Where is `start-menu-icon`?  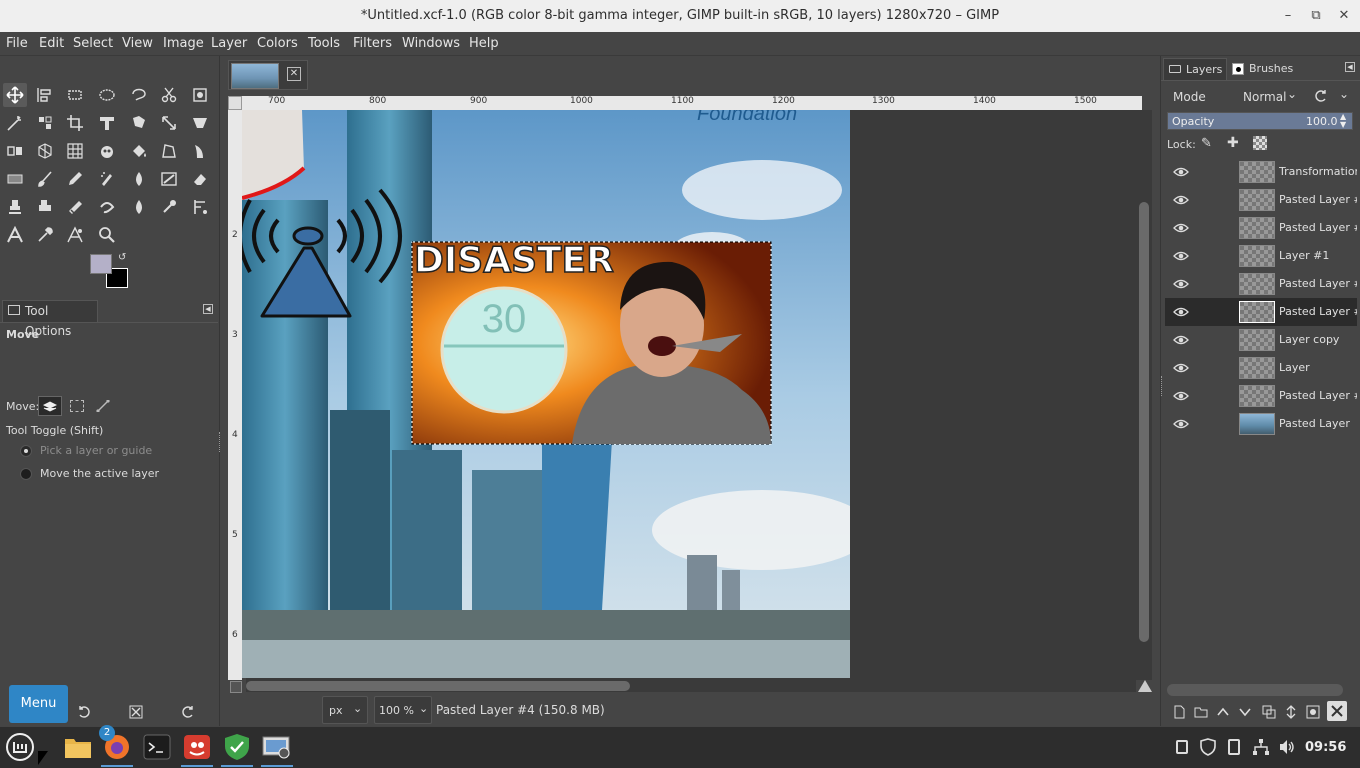
start-menu-icon is located at coordinates (20, 747).